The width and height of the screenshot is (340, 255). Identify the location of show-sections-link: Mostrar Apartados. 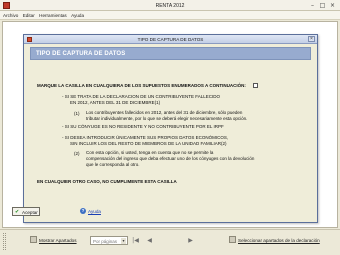
(58, 240).